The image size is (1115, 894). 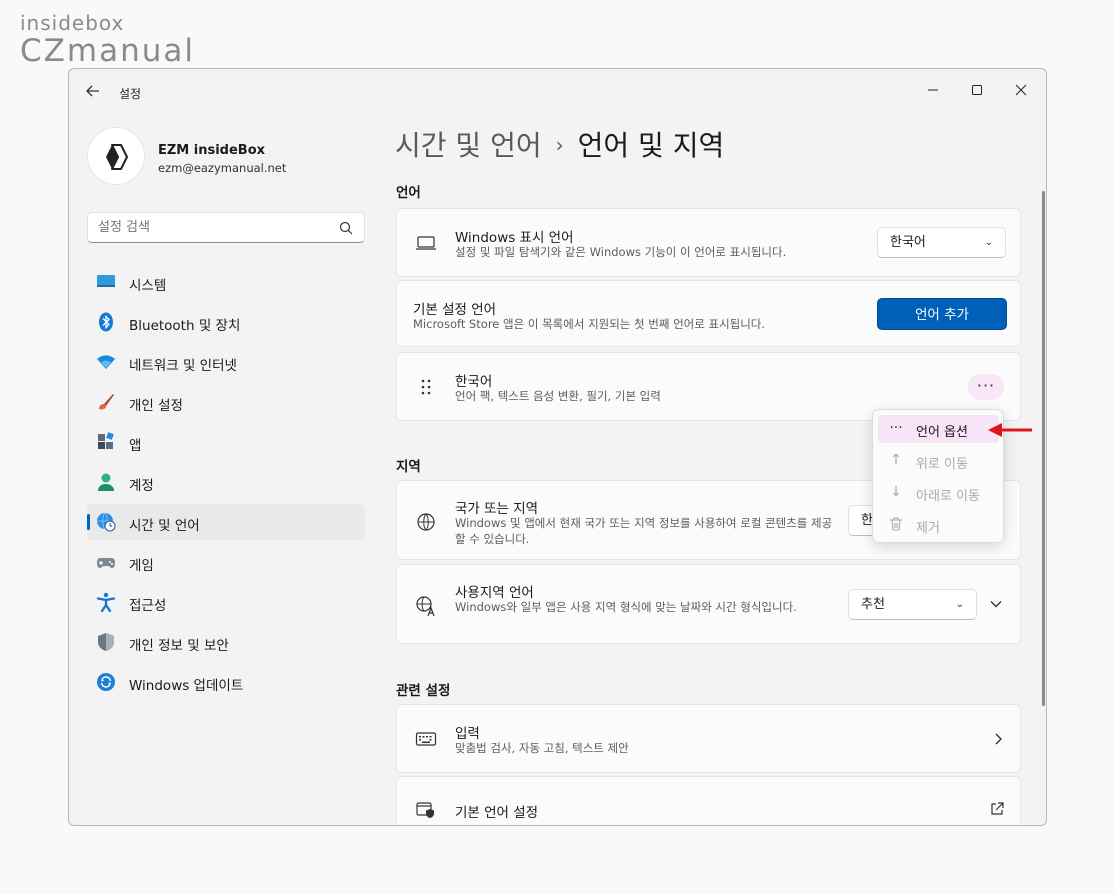 I want to click on scrollbar, so click(x=1043, y=448).